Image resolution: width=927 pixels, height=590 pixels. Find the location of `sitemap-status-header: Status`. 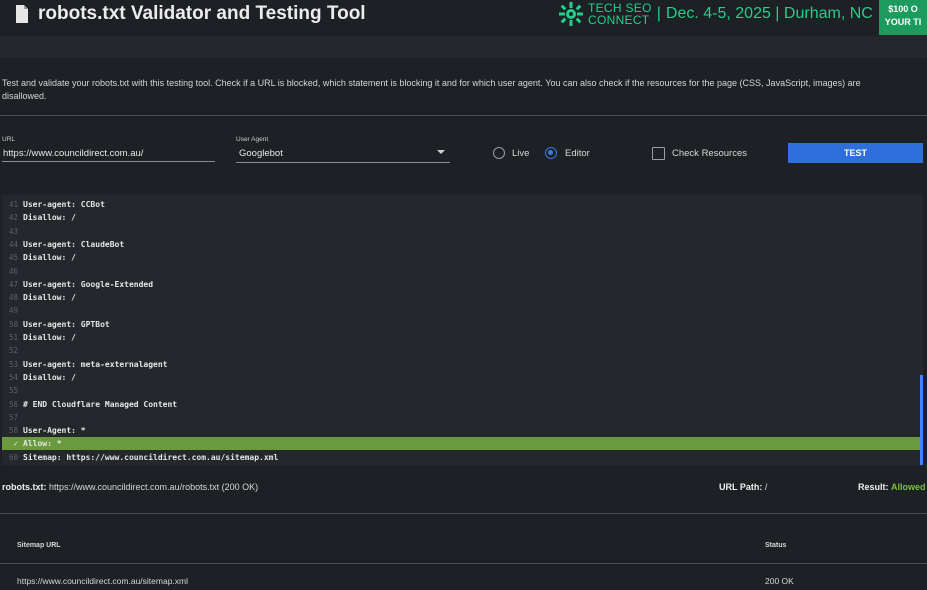

sitemap-status-header: Status is located at coordinates (776, 545).